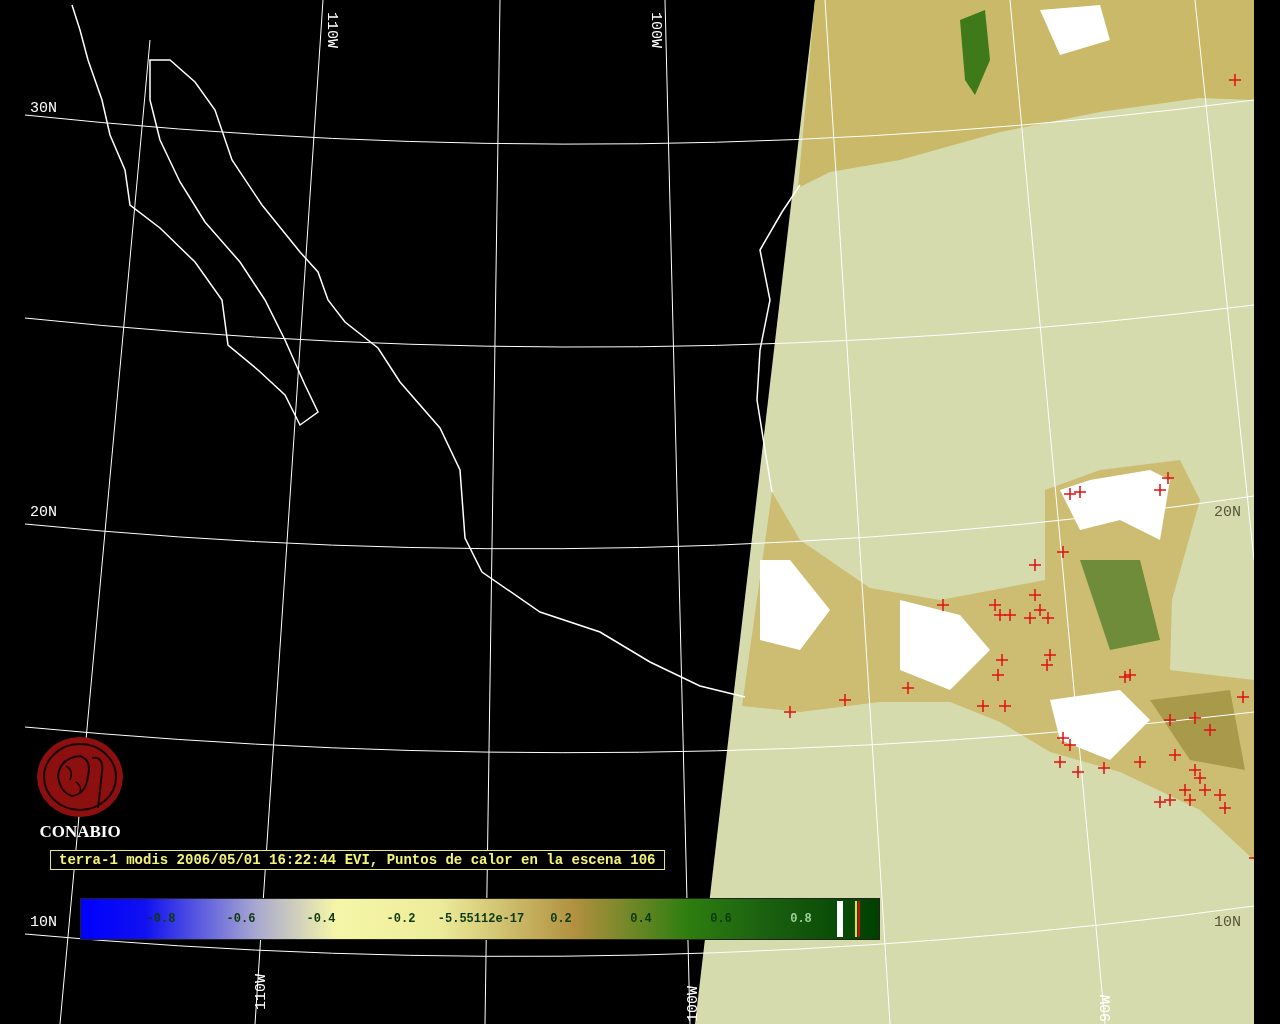  Describe the element at coordinates (241, 919) in the screenshot. I see `colorbar-tick-label: -0.6` at that location.